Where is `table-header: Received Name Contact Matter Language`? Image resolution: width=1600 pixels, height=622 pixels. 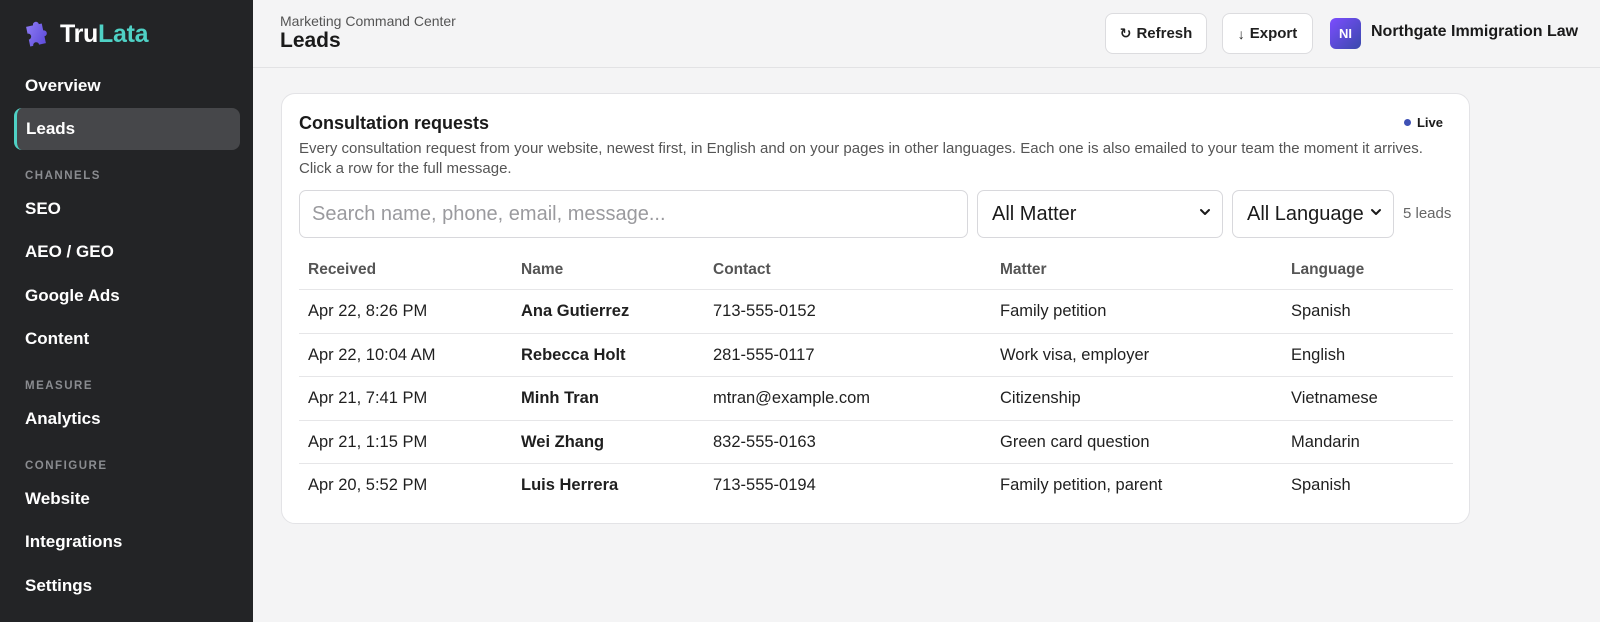
table-header: Received Name Contact Matter Language is located at coordinates (876, 268).